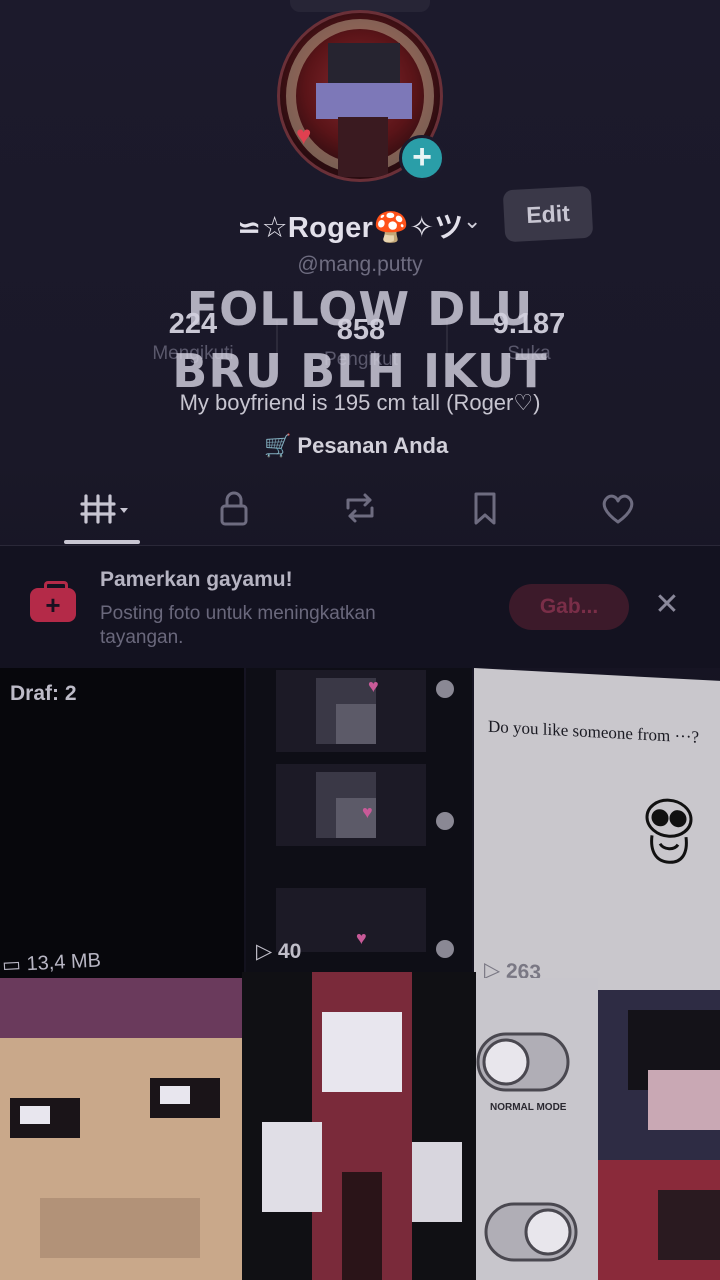 The image size is (720, 1280). What do you see at coordinates (122, 823) in the screenshot?
I see `draft-tile: Draf: 2 ▭ 13,4 MB` at bounding box center [122, 823].